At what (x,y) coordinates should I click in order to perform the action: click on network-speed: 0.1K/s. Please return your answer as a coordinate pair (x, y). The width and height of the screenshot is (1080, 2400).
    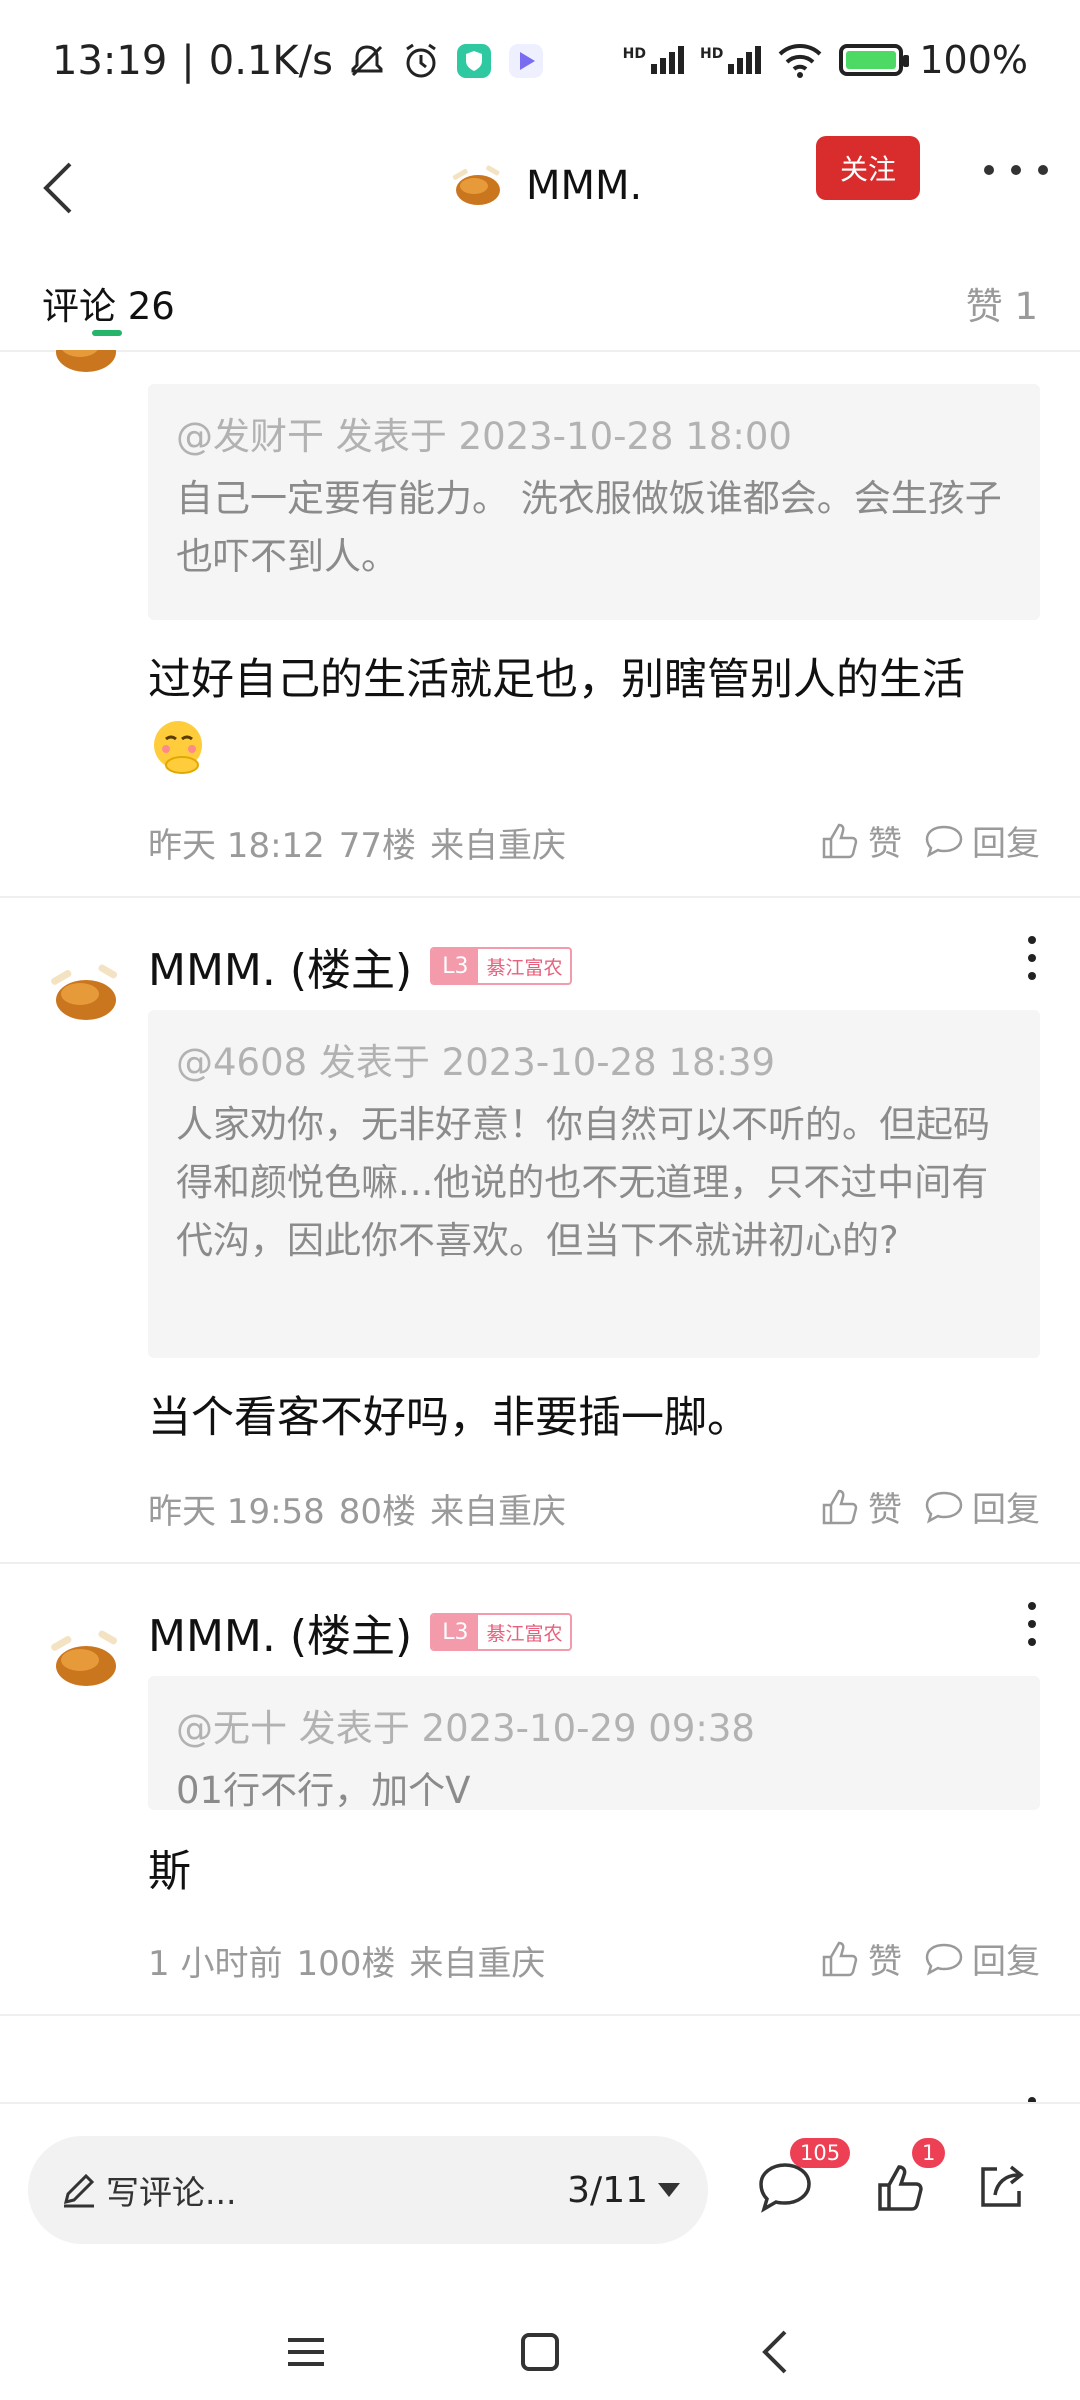
    Looking at the image, I should click on (270, 61).